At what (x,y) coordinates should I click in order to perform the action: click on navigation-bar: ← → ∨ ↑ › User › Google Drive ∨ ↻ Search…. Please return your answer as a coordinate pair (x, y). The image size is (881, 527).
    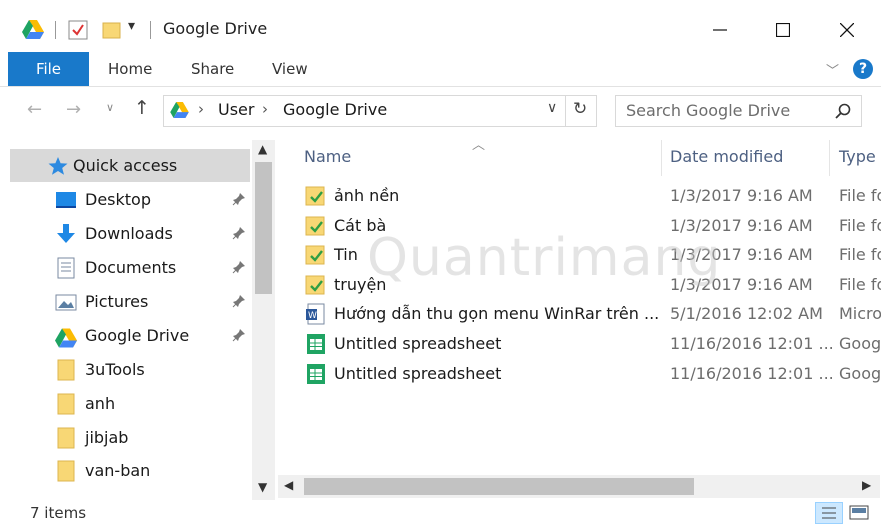
    Looking at the image, I should click on (440, 111).